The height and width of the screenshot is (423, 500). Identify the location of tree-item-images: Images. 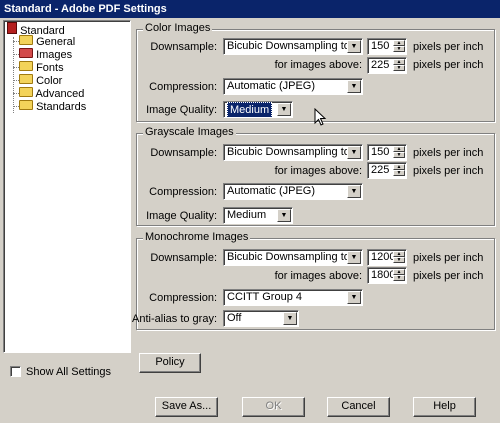
(45, 54).